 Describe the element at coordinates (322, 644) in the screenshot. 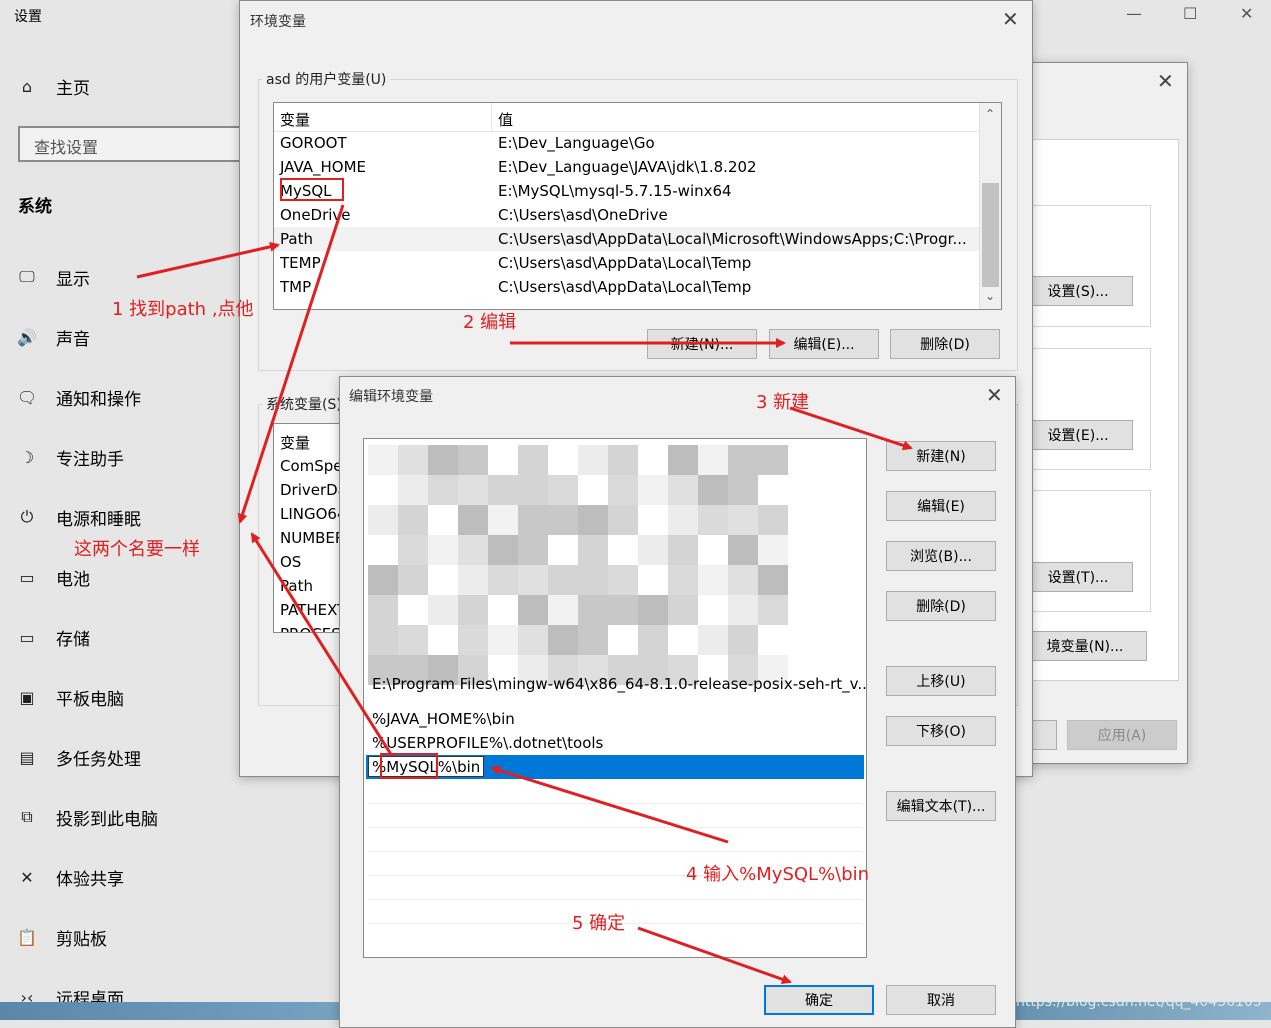

I see `arrow-entry-up` at that location.